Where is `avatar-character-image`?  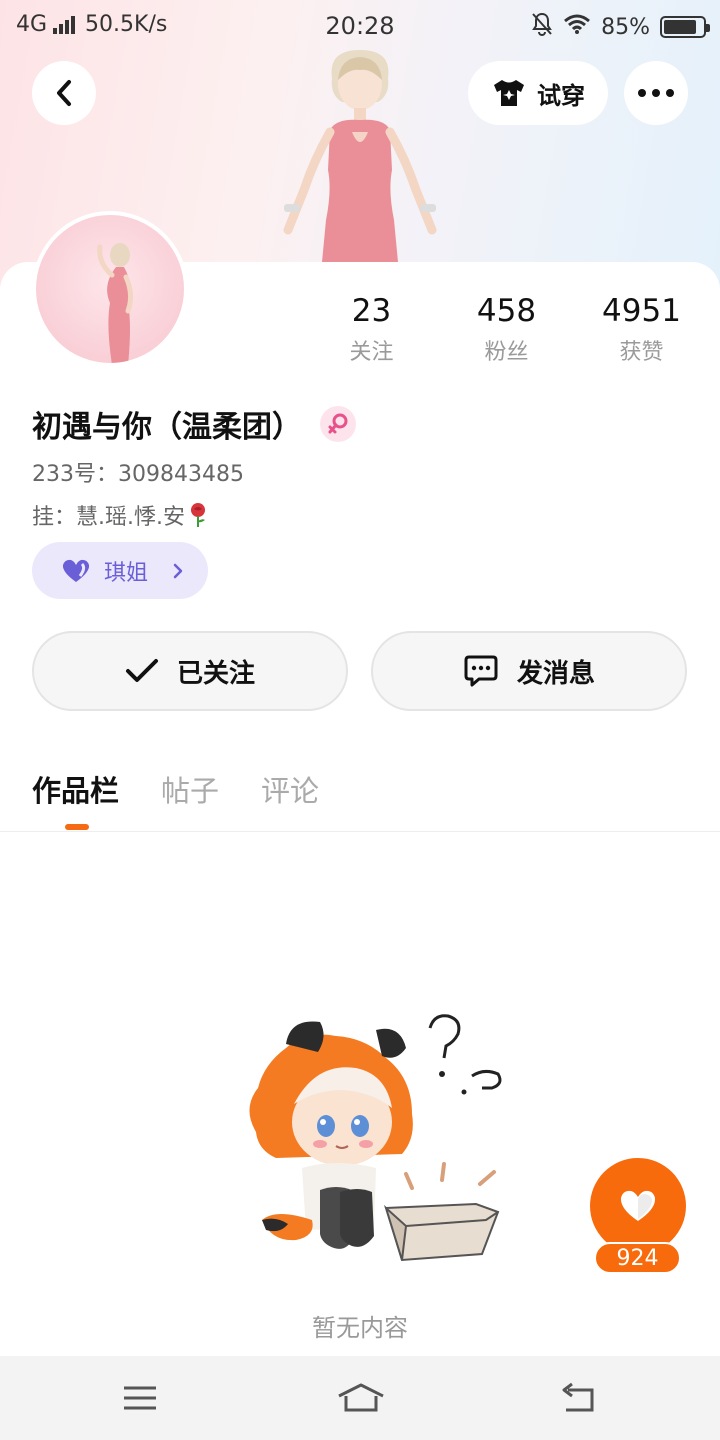 avatar-character-image is located at coordinates (360, 156).